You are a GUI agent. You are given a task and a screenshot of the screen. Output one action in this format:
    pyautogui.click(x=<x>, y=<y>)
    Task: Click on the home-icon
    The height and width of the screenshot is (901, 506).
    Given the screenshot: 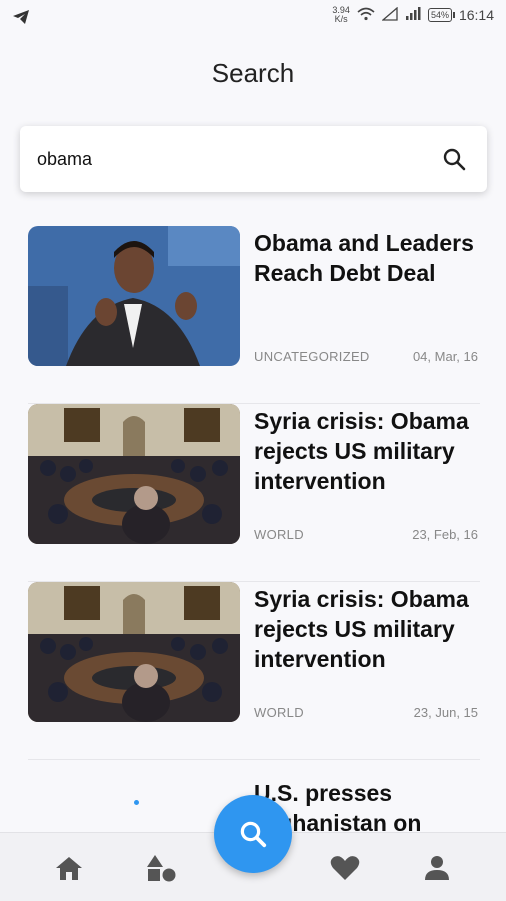 What is the action you would take?
    pyautogui.click(x=69, y=868)
    